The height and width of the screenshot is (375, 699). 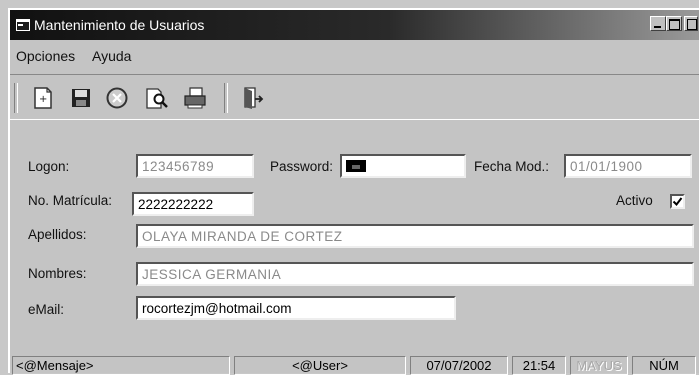 I want to click on maximize-icon, so click(x=674, y=24).